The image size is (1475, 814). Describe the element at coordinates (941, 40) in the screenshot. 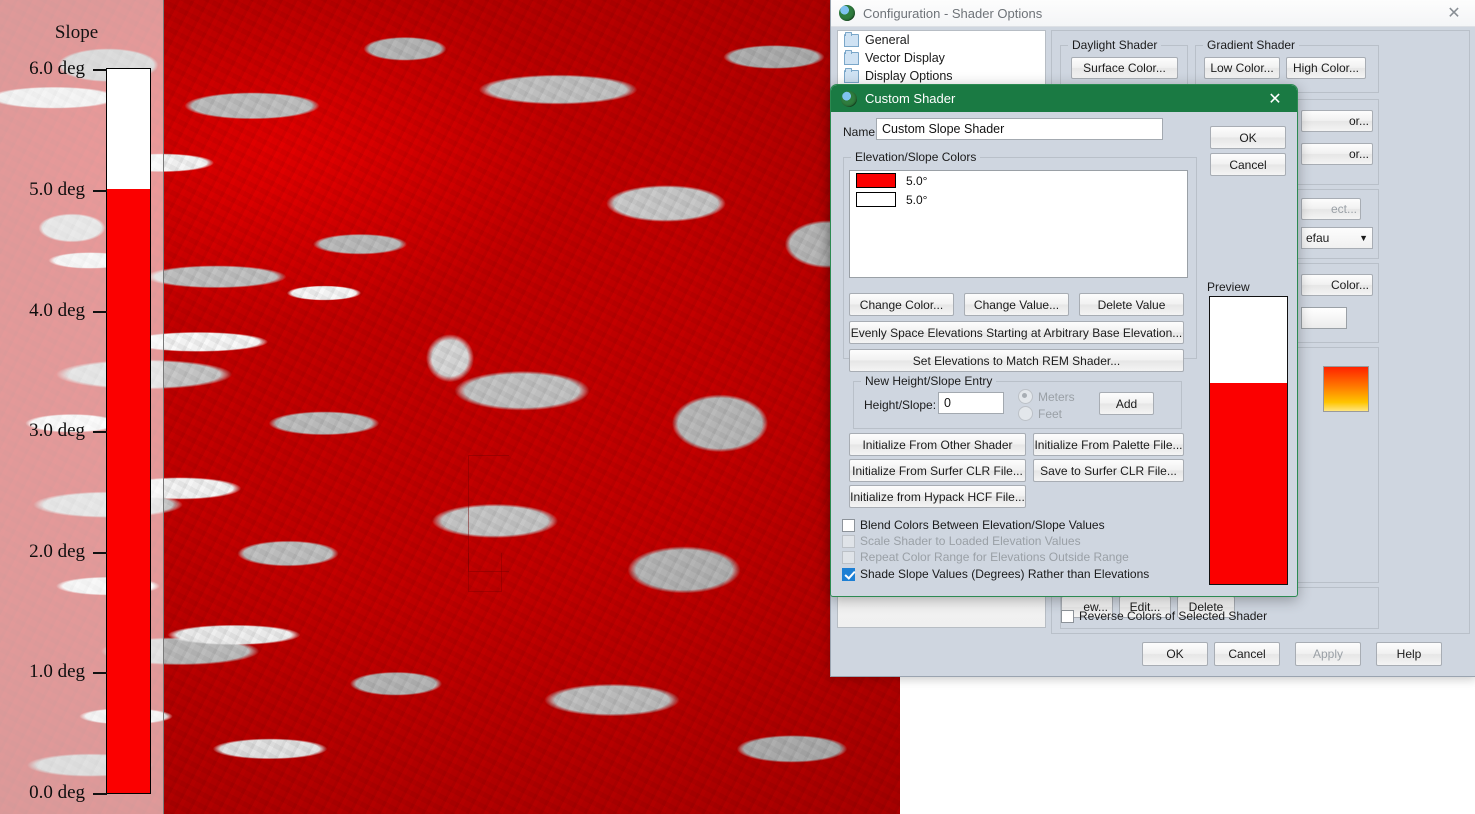

I see `tree-item-general: General` at that location.